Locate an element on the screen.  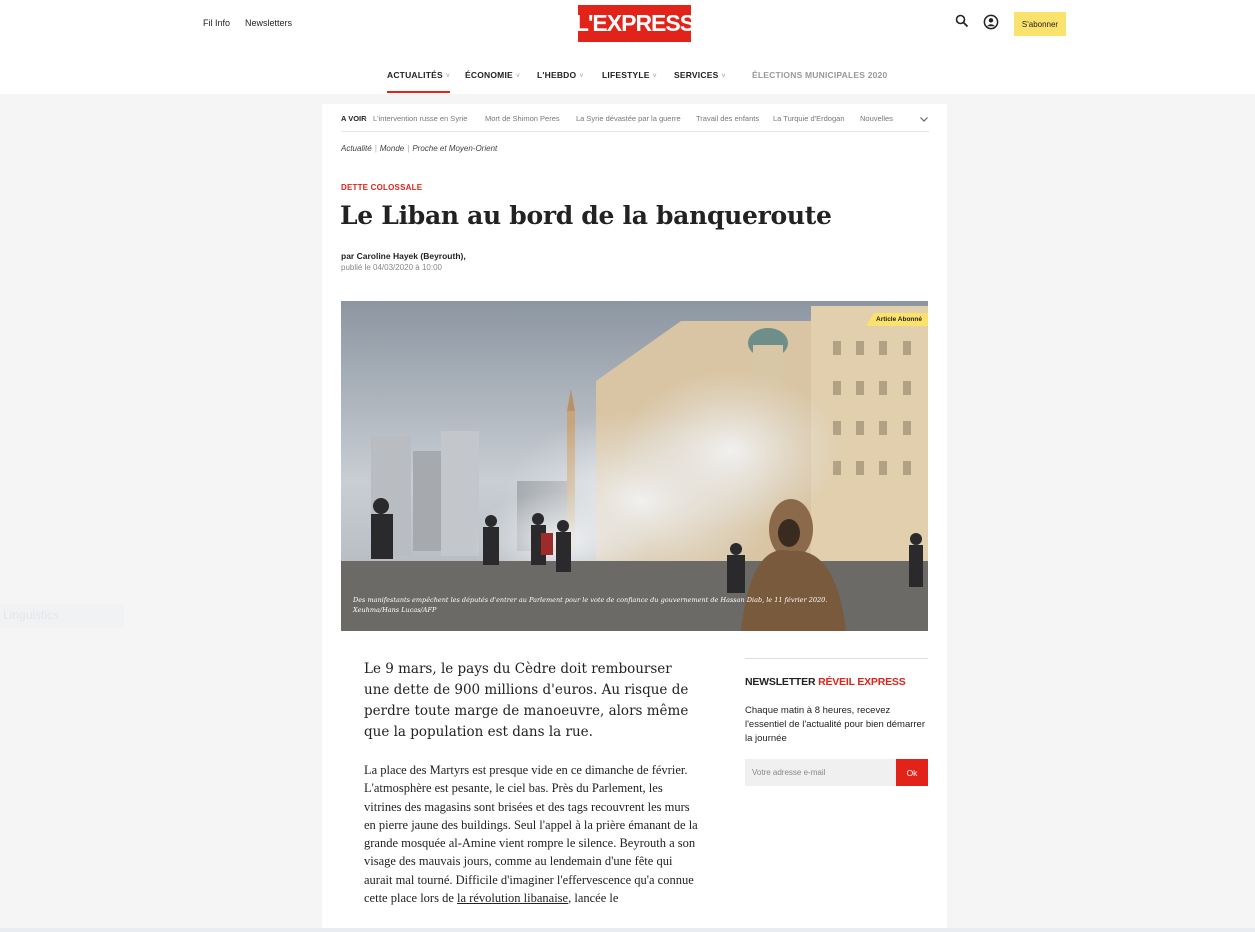
tag-link: Travail des enfants is located at coordinates (727, 118).